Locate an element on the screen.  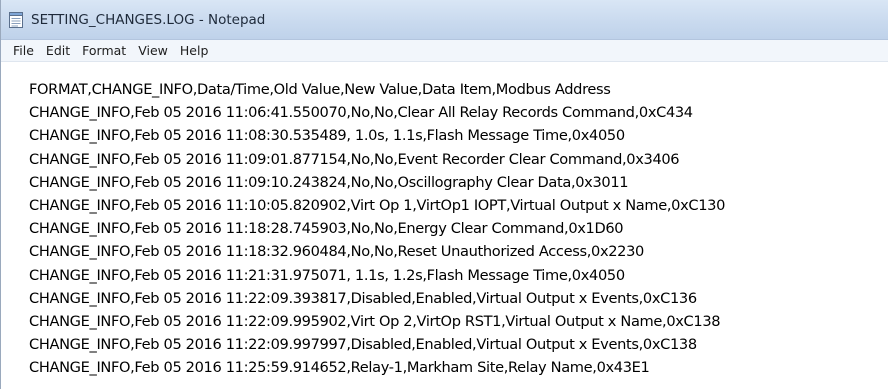
menu-bar: File Edit Format View Help is located at coordinates (444, 51).